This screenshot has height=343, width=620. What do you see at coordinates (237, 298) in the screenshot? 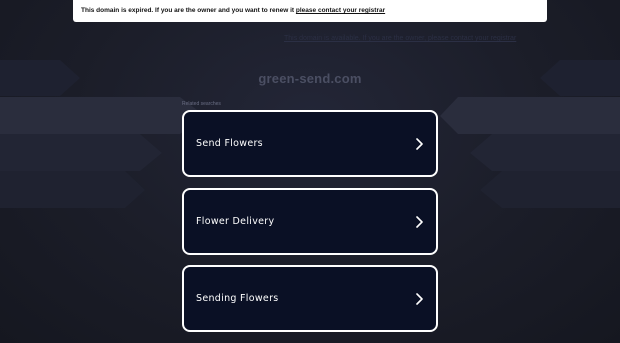
I see `result-label: Sending Flowers` at bounding box center [237, 298].